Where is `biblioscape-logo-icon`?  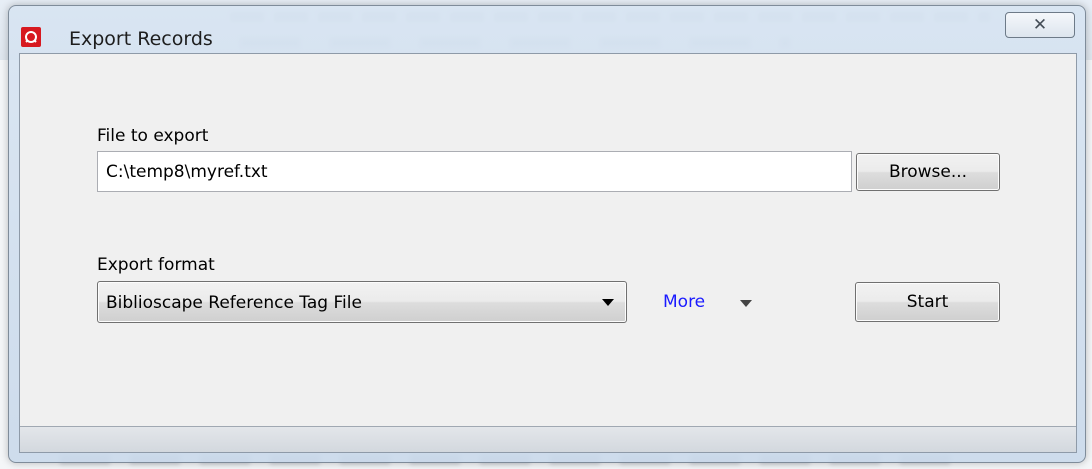
biblioscape-logo-icon is located at coordinates (31, 37).